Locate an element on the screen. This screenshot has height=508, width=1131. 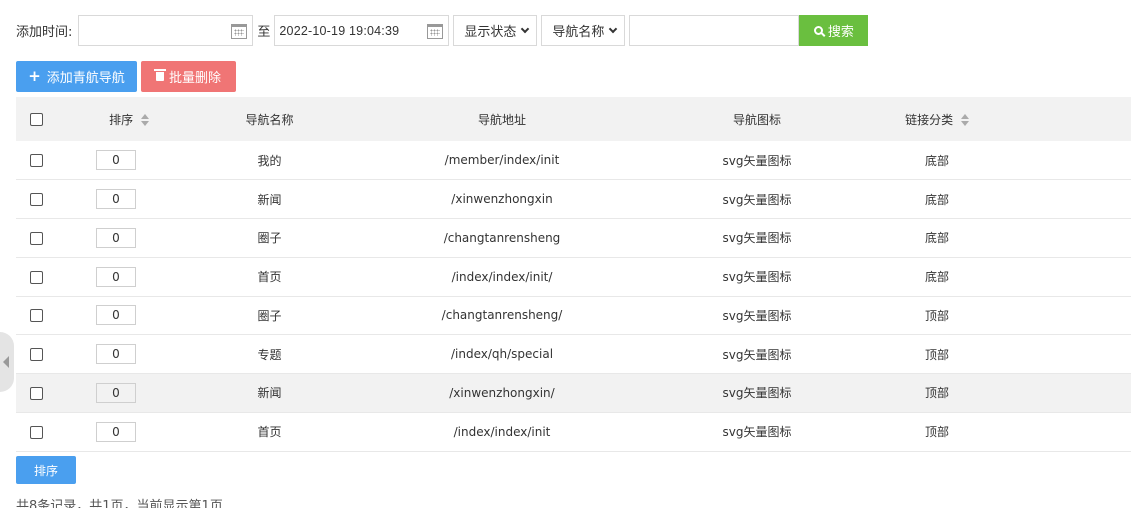
filter-bar: 添加时间: 至 2022-10-19 19:04:39 显示状态 导航名称 搜索 is located at coordinates (442, 30).